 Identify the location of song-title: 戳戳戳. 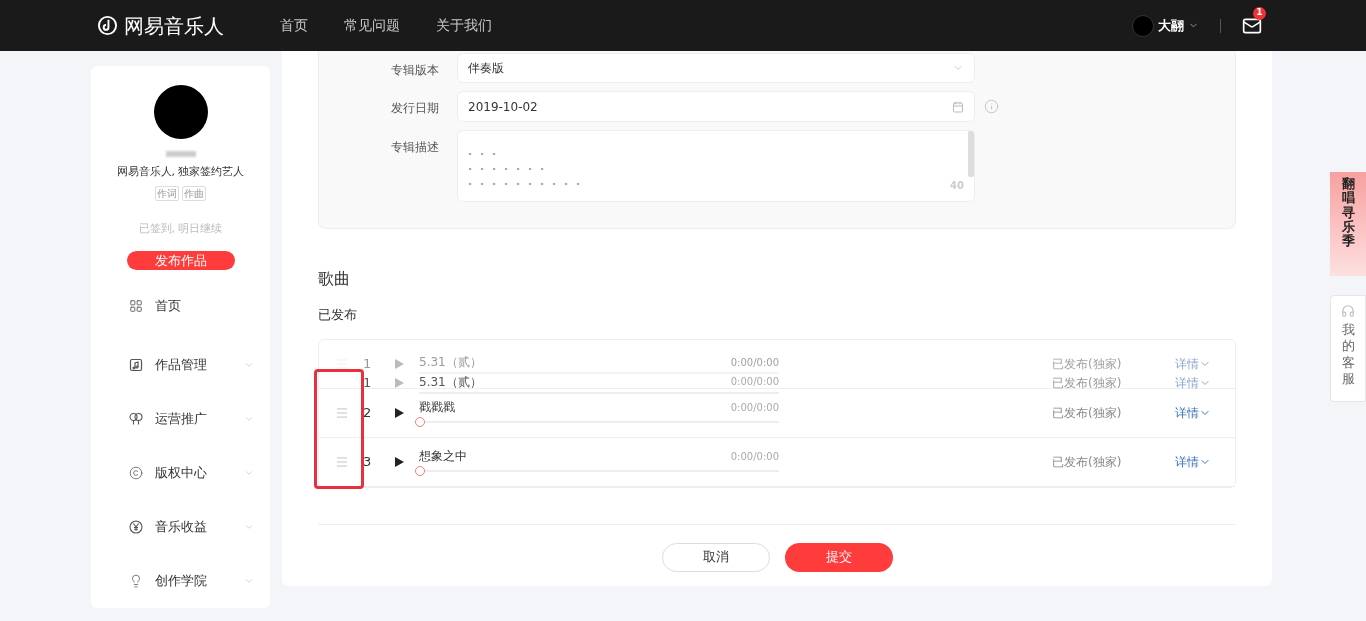
(437, 407).